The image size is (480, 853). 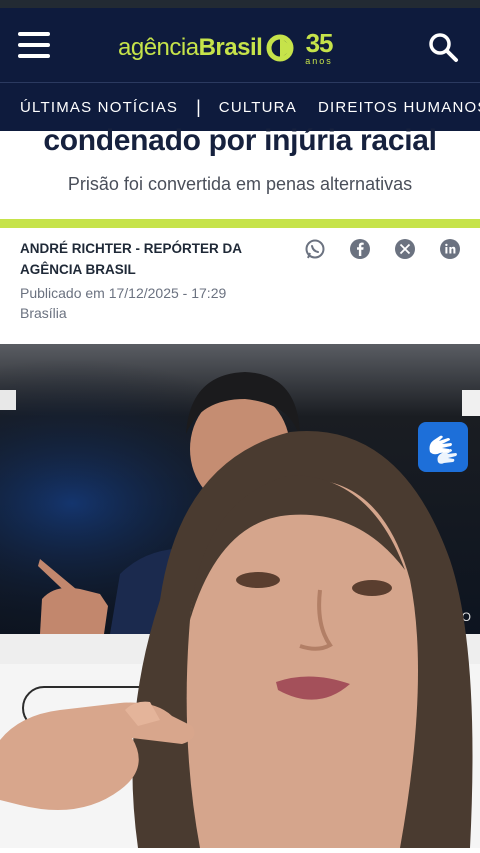 I want to click on whatsapp-icon, so click(x=315, y=249).